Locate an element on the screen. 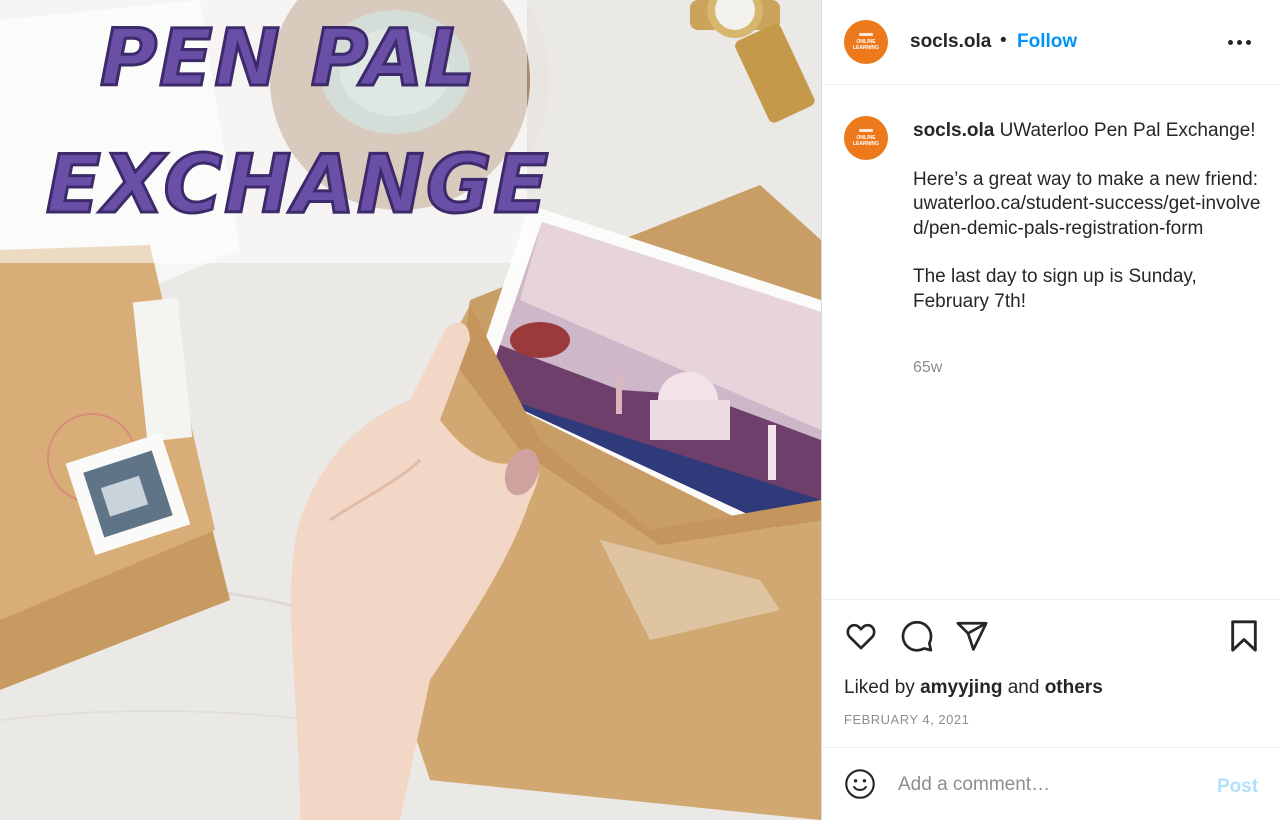  likes-summary: Liked by amyyjing and others is located at coordinates (973, 688).